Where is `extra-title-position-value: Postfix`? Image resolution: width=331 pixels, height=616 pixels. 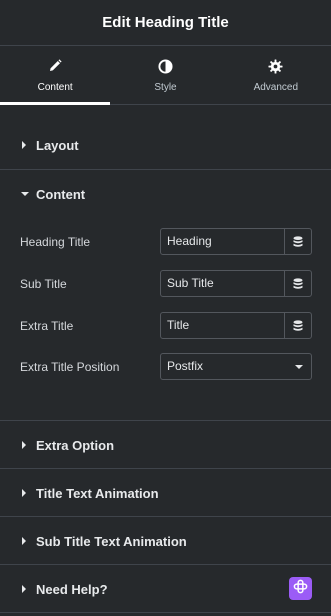 extra-title-position-value: Postfix is located at coordinates (224, 366).